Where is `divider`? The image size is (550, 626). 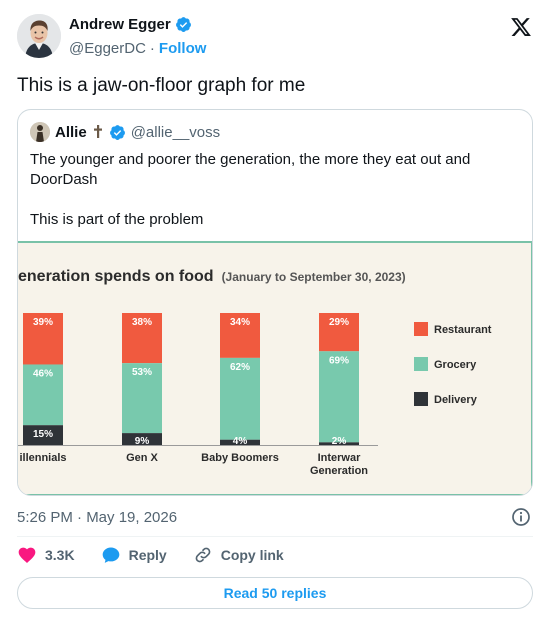 divider is located at coordinates (275, 536).